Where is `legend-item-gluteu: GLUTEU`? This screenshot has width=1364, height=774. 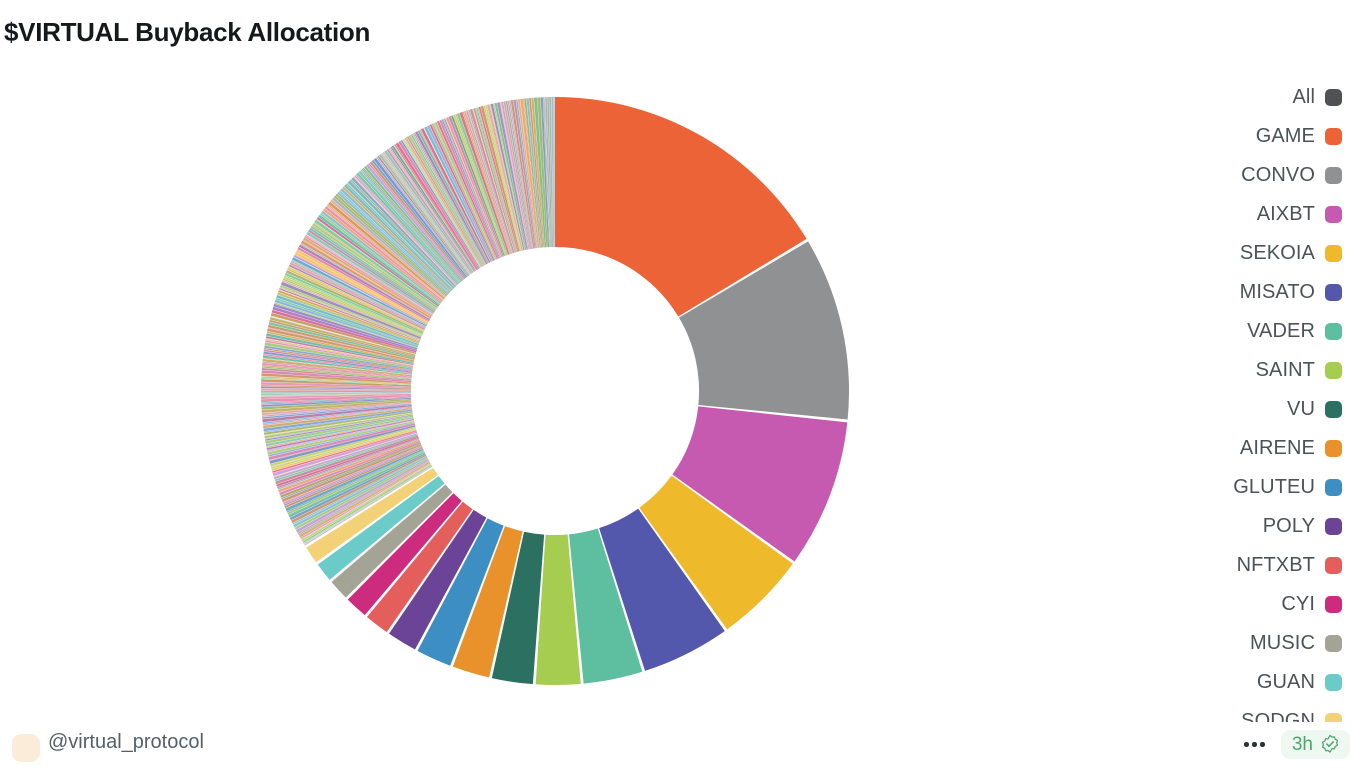 legend-item-gluteu: GLUTEU is located at coordinates (1257, 487).